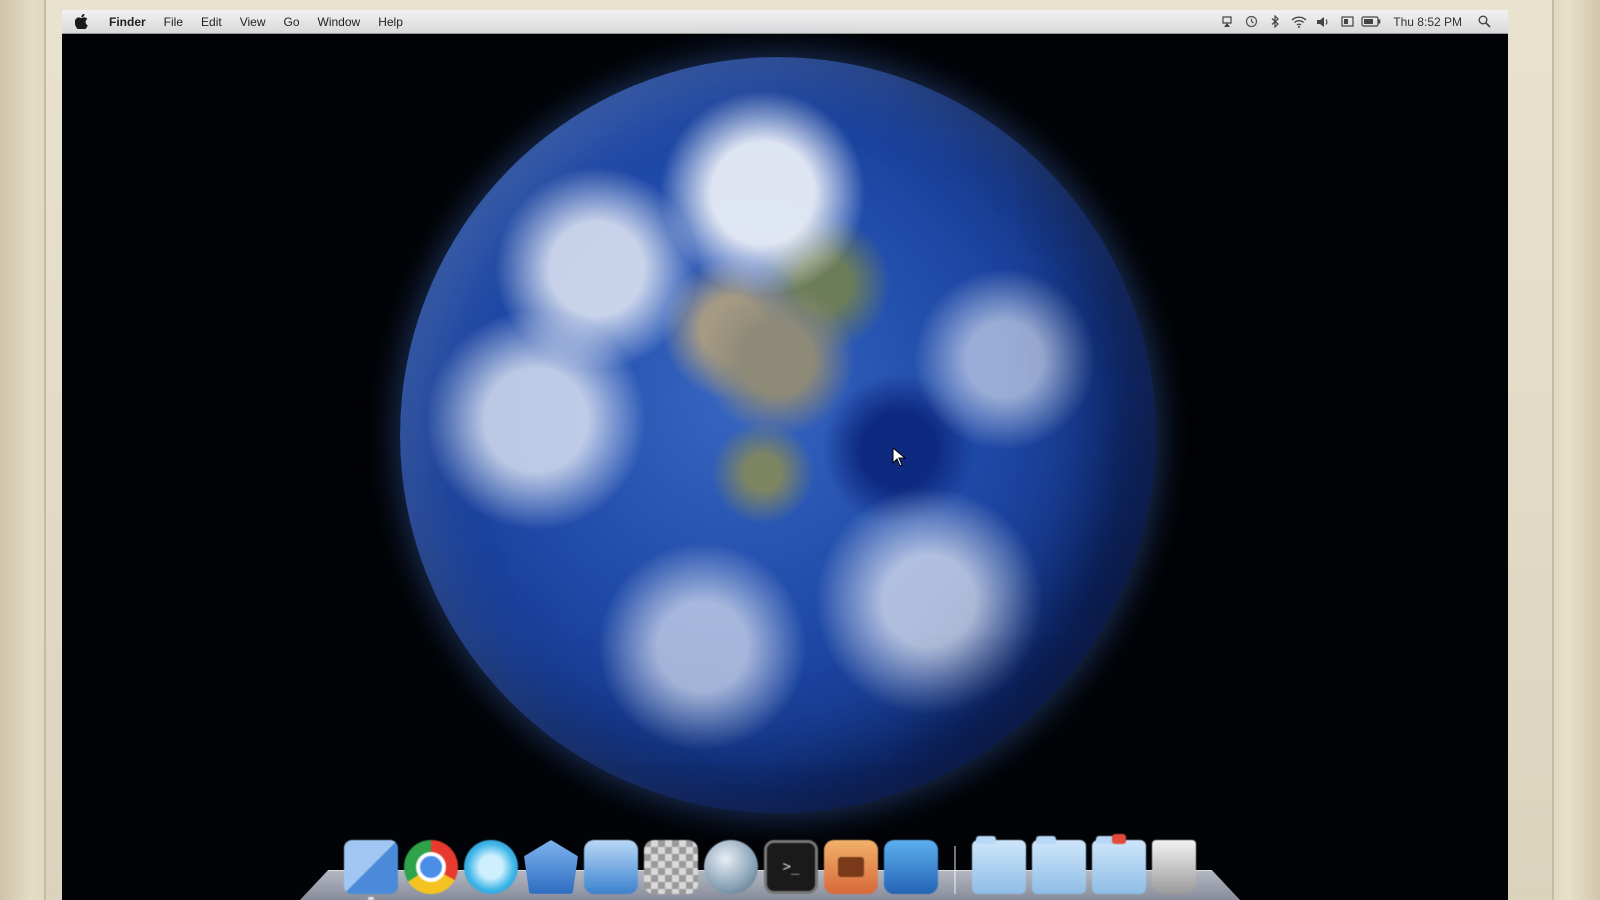 This screenshot has height=900, width=1600. I want to click on menu-window: Window, so click(339, 22).